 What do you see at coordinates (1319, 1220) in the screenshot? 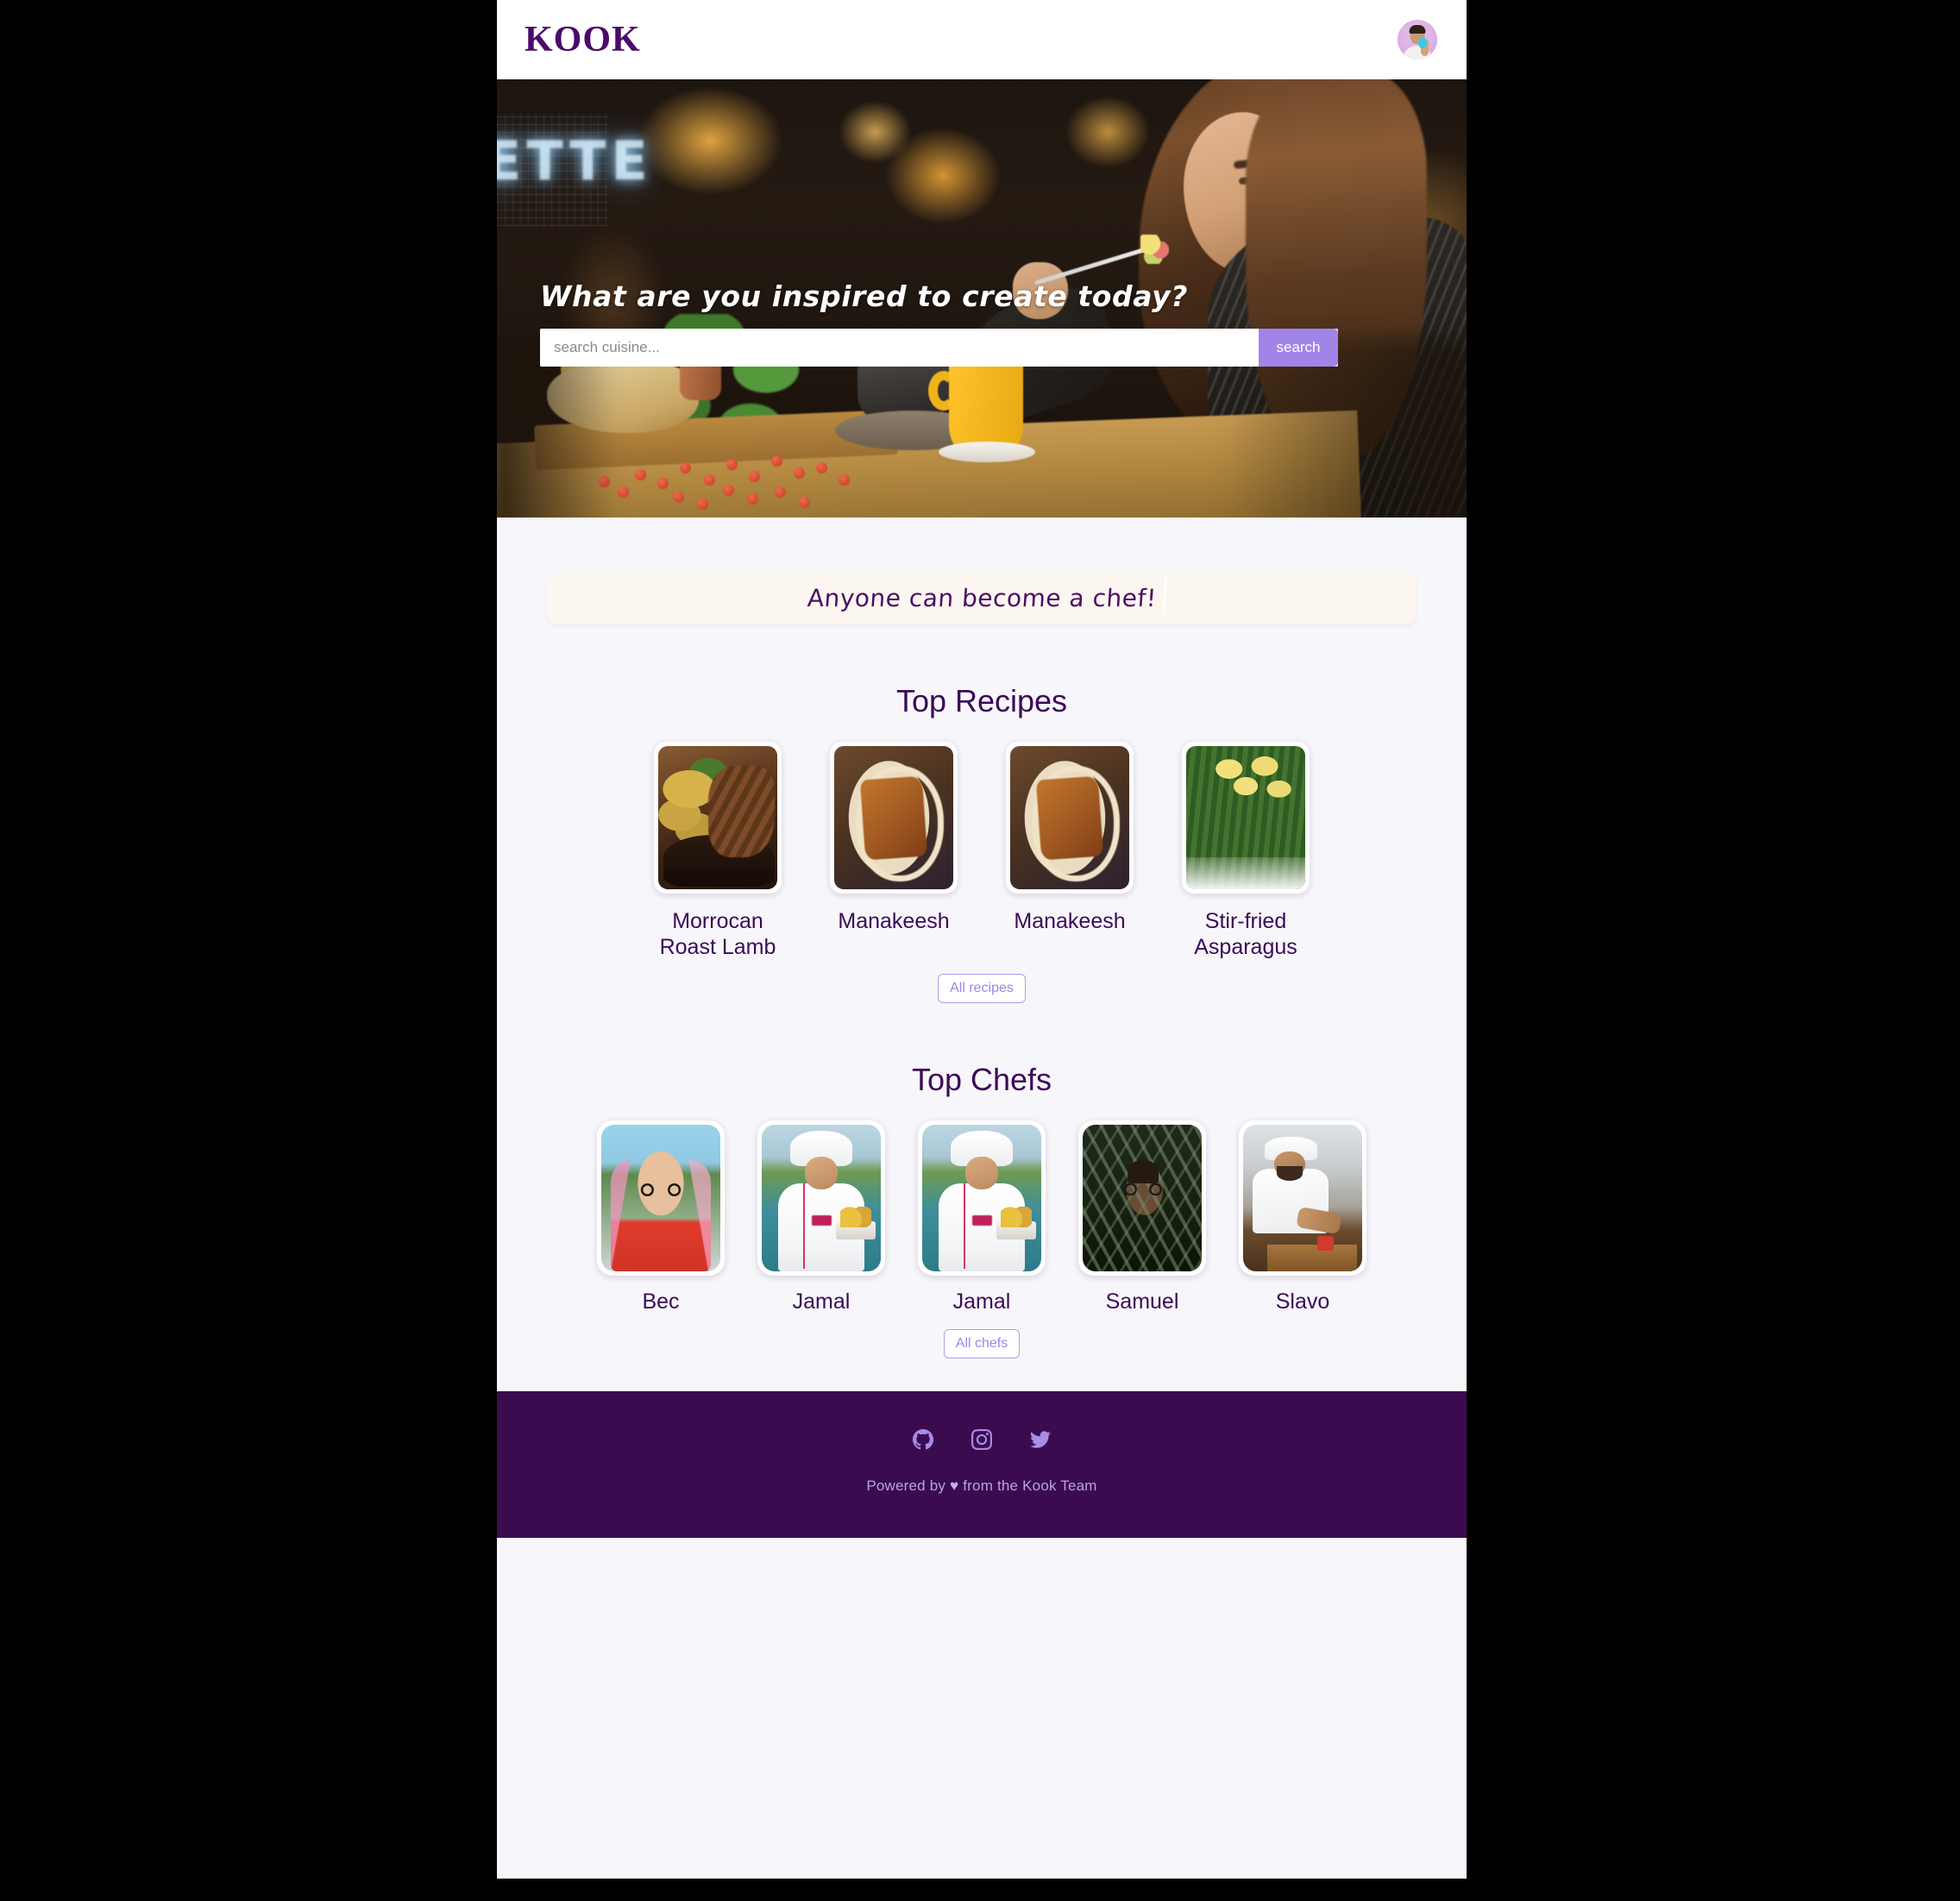
I see `chef-arm` at bounding box center [1319, 1220].